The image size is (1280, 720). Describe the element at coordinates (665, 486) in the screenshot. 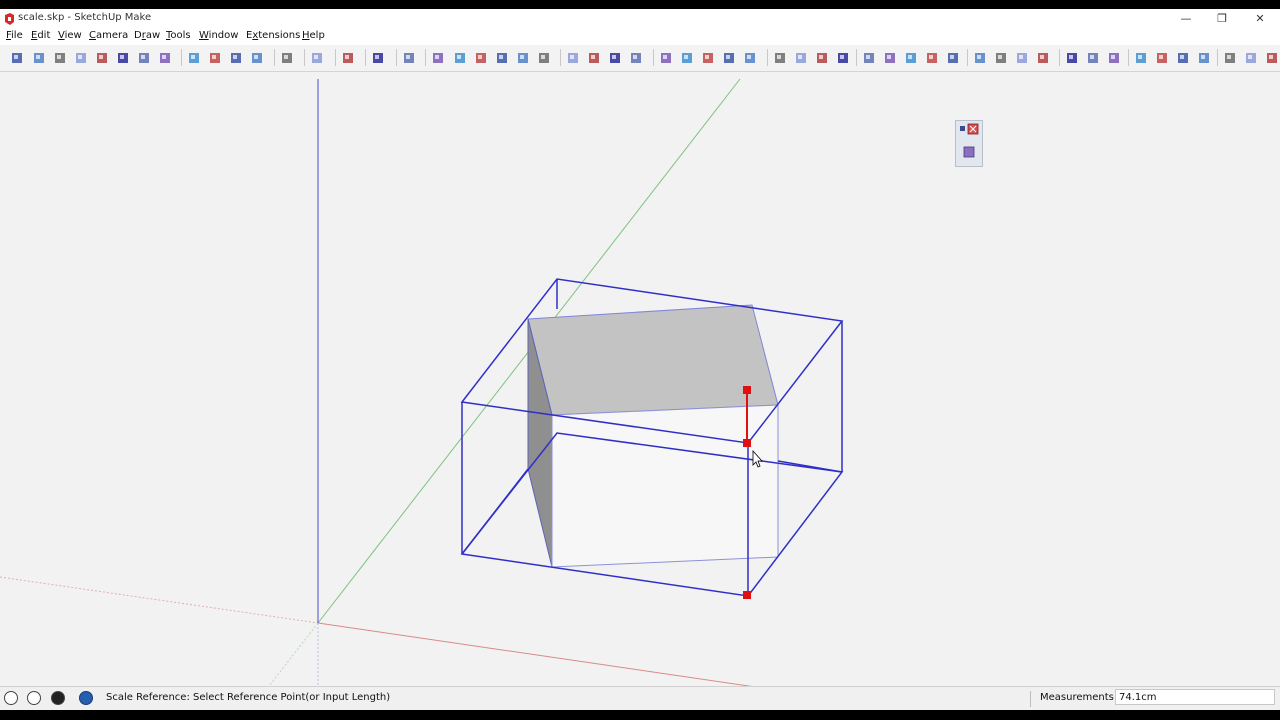

I see `front-face` at that location.